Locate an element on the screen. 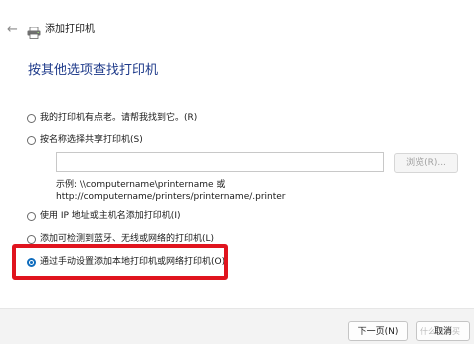  dialog-footer: 下一页(N) 取消 is located at coordinates (237, 326).